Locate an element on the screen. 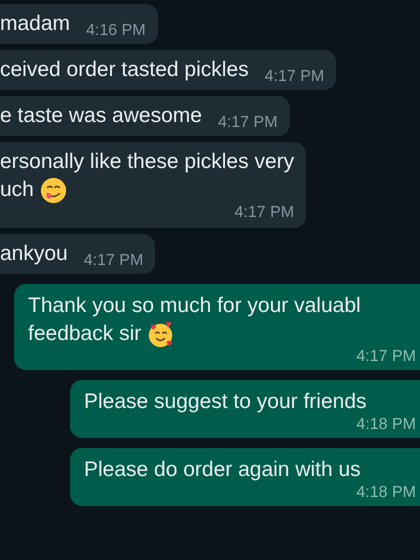  message-text: ersonally like these pickles very is located at coordinates (147, 162).